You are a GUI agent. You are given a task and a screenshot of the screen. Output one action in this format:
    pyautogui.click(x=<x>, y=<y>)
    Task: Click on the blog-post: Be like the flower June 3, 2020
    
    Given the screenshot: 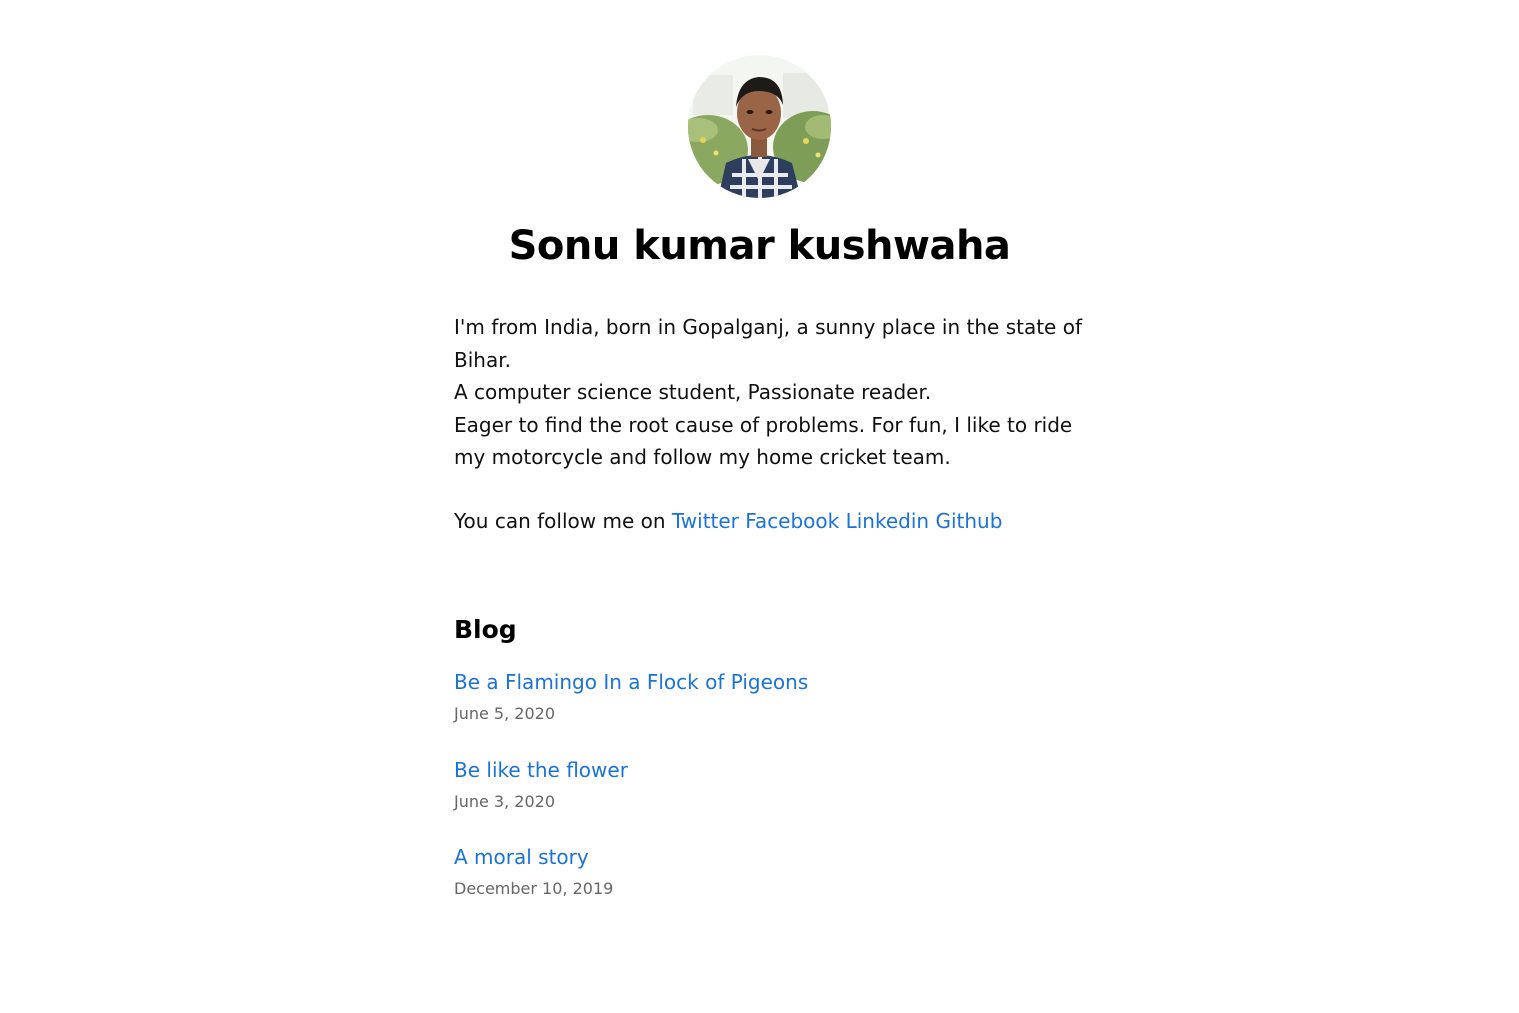 What is the action you would take?
    pyautogui.click(x=764, y=784)
    